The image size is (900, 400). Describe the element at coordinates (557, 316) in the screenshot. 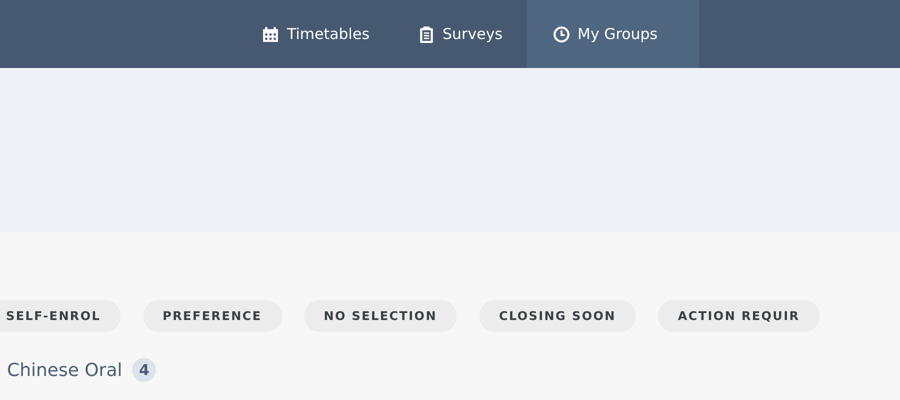

I see `filter-chip: CLOSING SOON` at that location.